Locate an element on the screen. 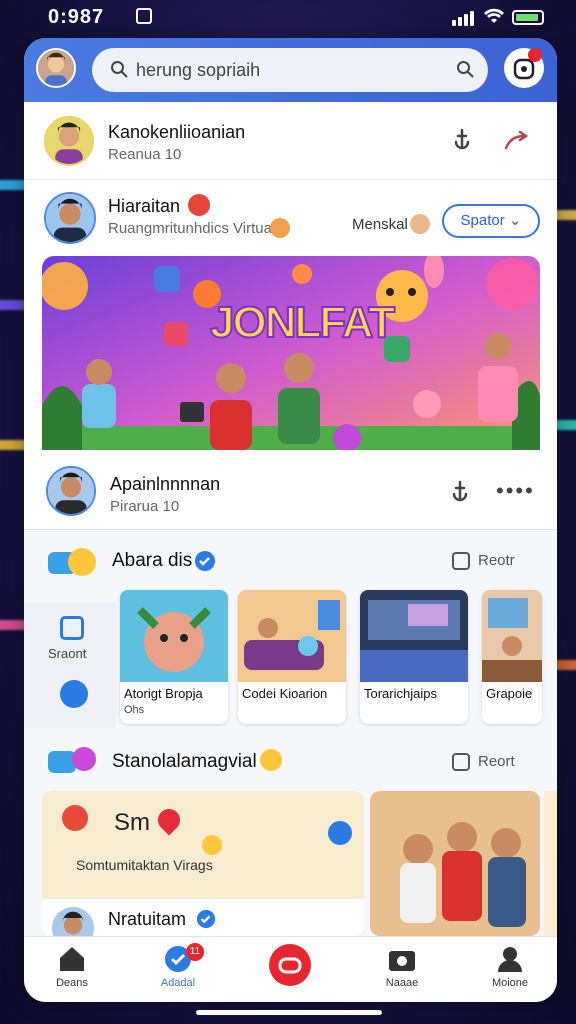 This screenshot has width=576, height=1024. heart-icon is located at coordinates (169, 820).